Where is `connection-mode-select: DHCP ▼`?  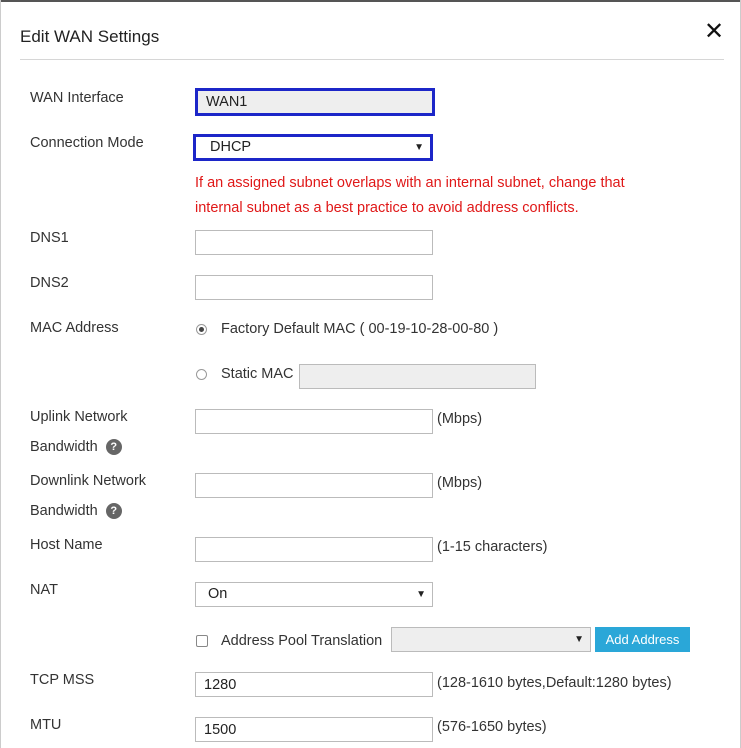
connection-mode-select: DHCP ▼ is located at coordinates (313, 147).